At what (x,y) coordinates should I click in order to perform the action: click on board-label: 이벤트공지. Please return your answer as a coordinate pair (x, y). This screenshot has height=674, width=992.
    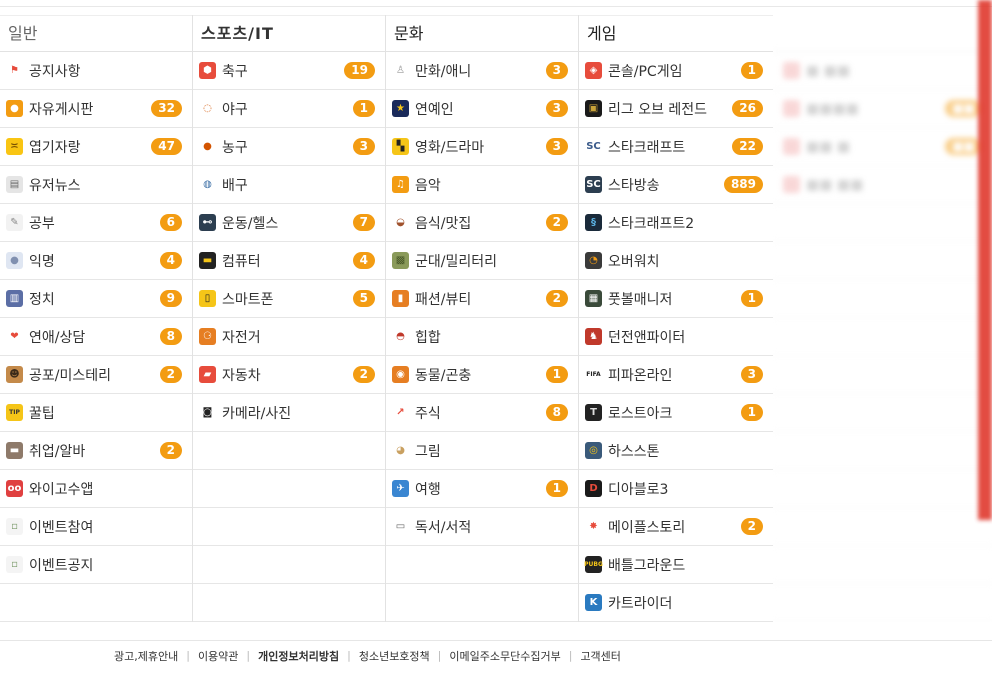
    Looking at the image, I should click on (61, 565).